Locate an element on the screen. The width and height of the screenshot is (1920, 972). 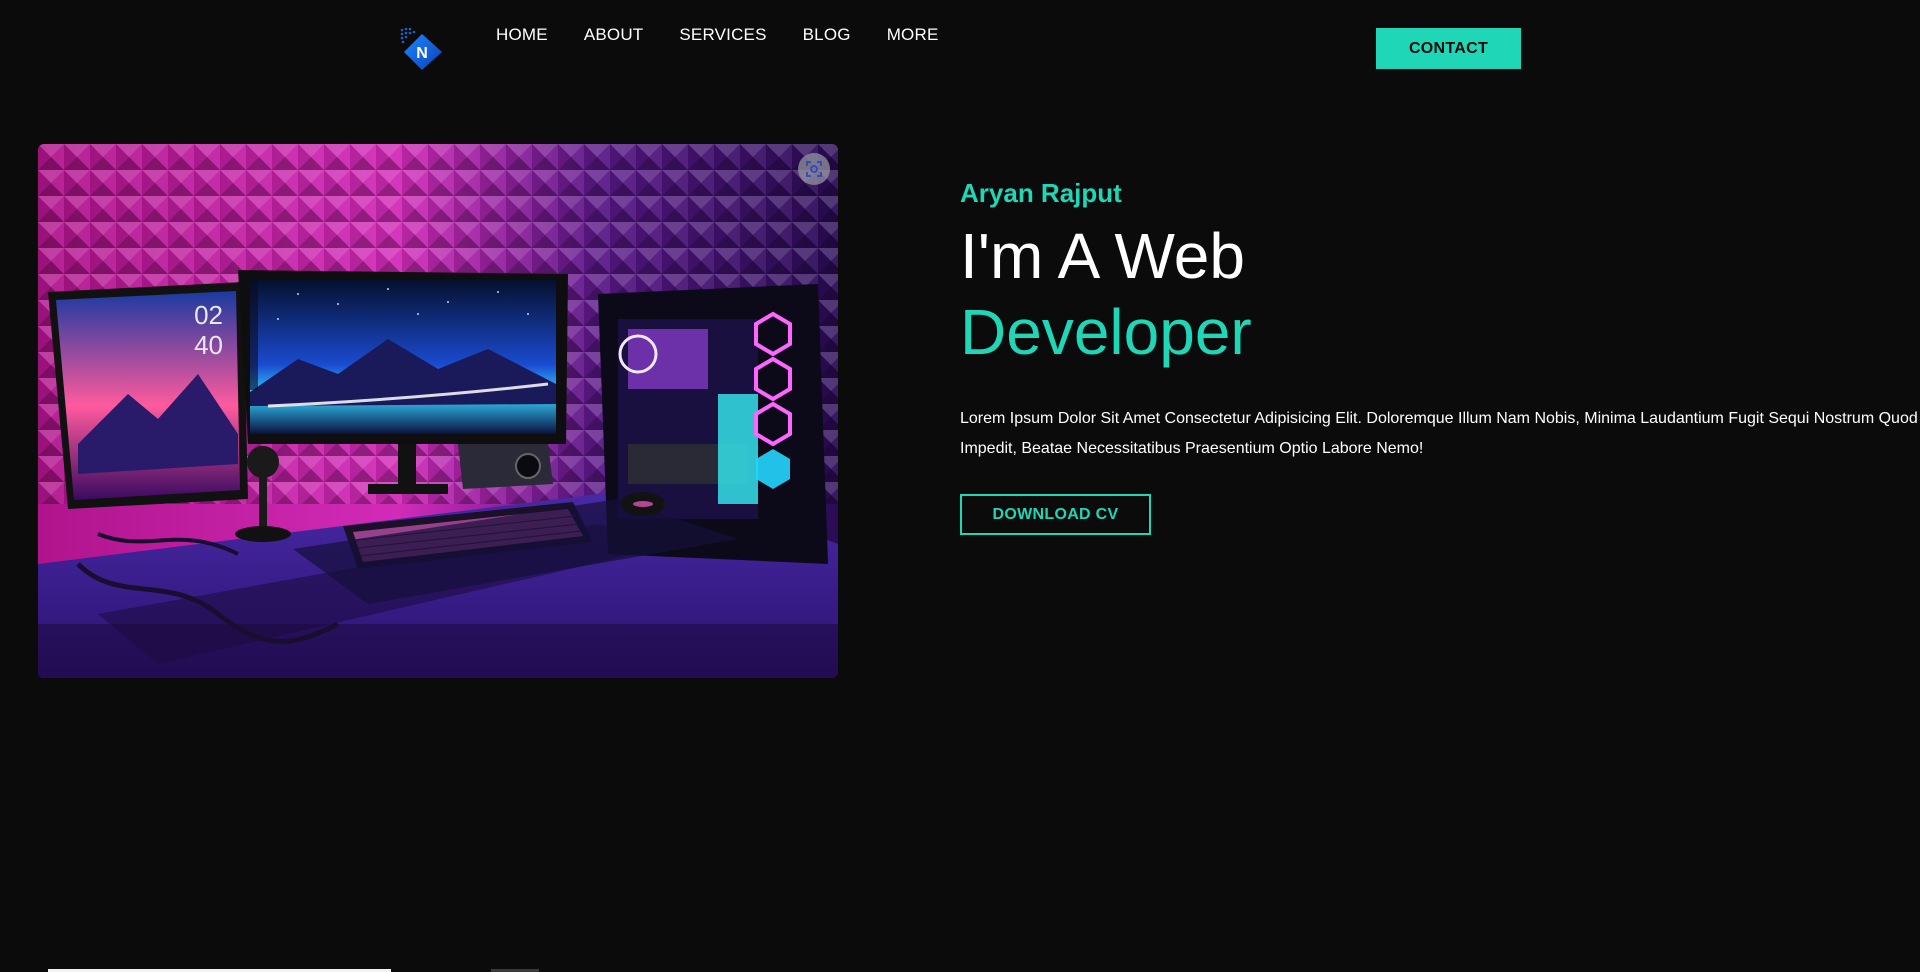
download-cv-button: DOWNLOAD CV is located at coordinates (1055, 514).